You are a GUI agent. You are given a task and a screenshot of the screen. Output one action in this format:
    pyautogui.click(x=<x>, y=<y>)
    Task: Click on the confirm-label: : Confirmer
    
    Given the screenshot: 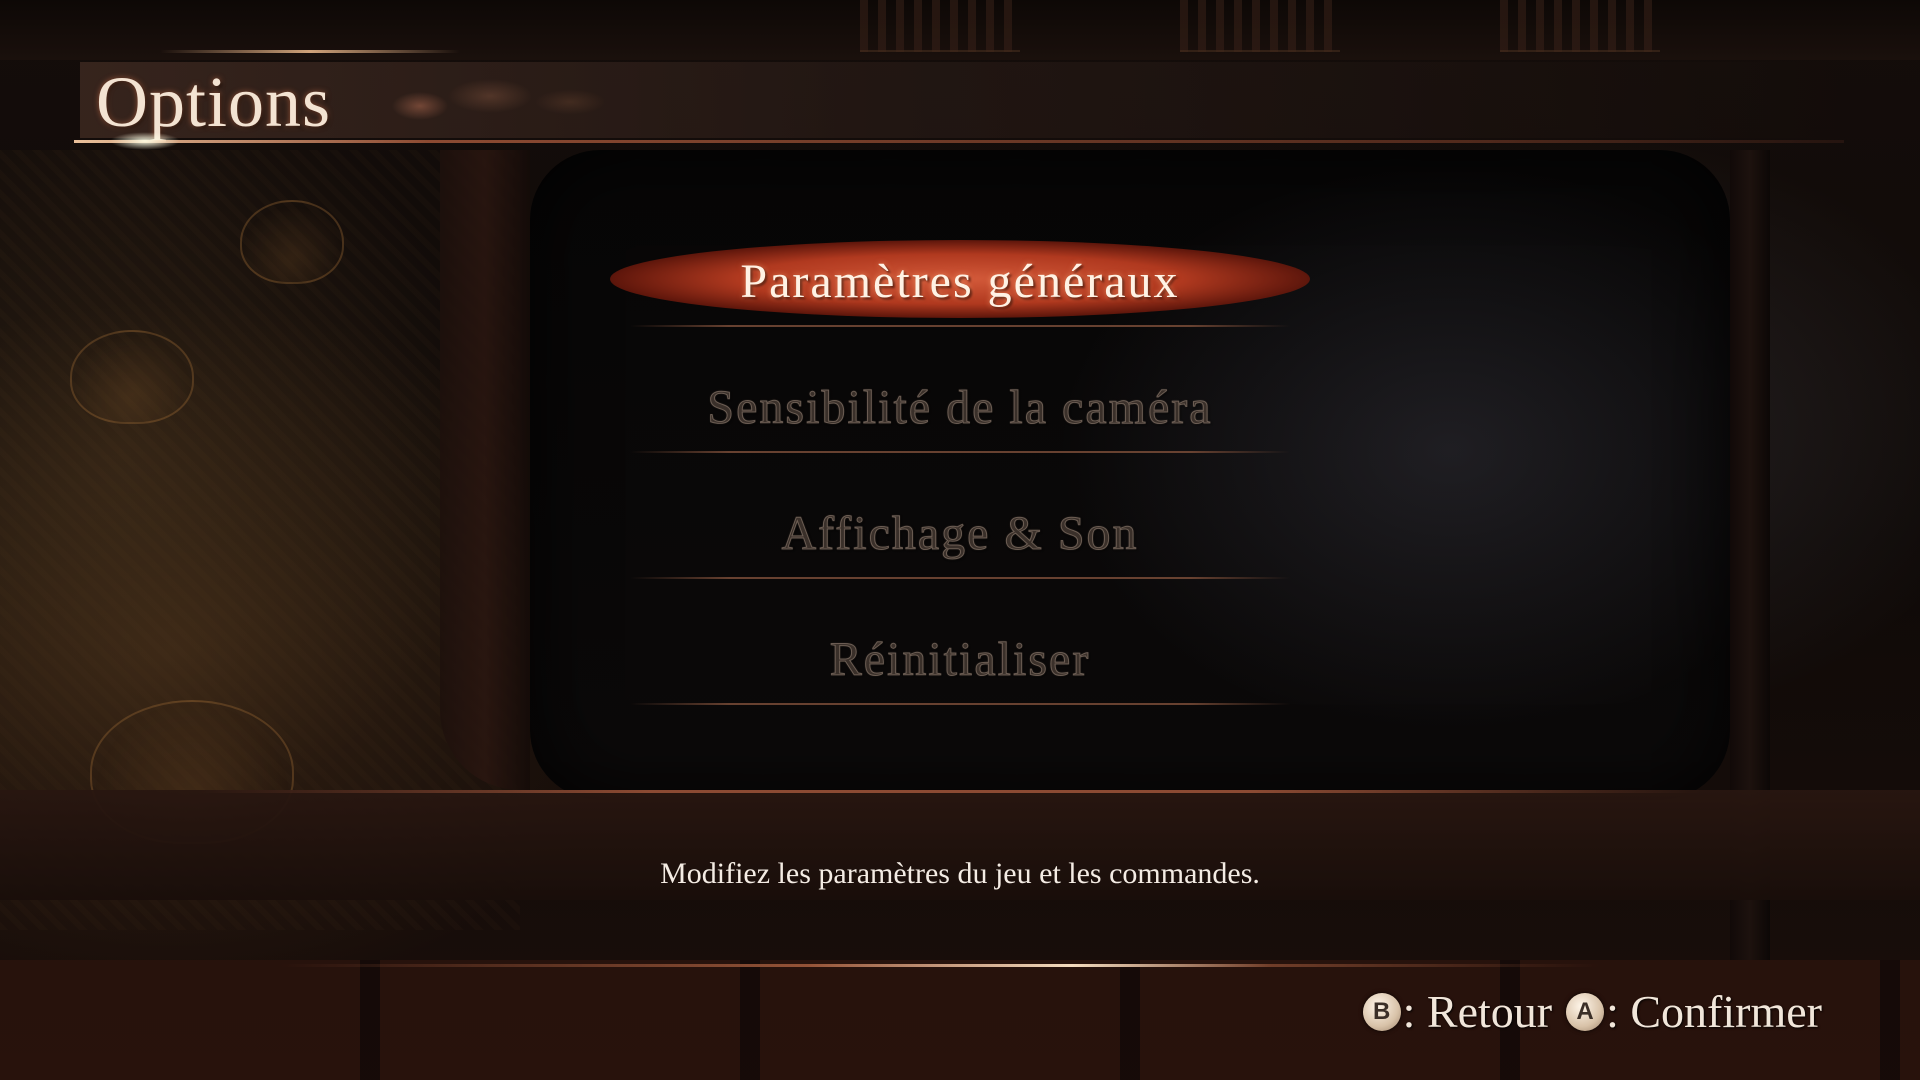 What is the action you would take?
    pyautogui.click(x=1714, y=1011)
    